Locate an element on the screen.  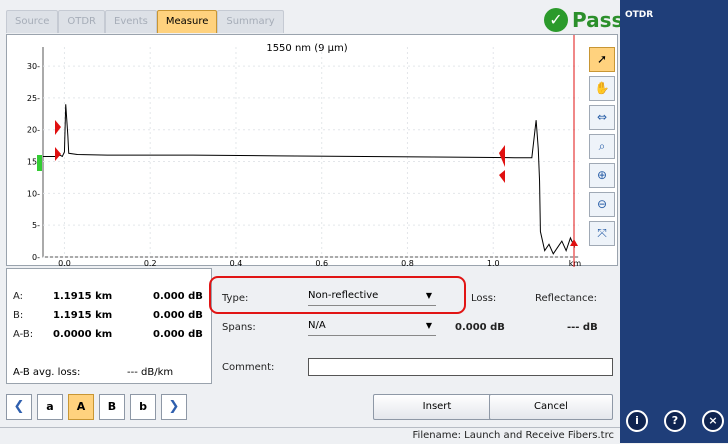
check-icon: ✓ is located at coordinates (556, 20).